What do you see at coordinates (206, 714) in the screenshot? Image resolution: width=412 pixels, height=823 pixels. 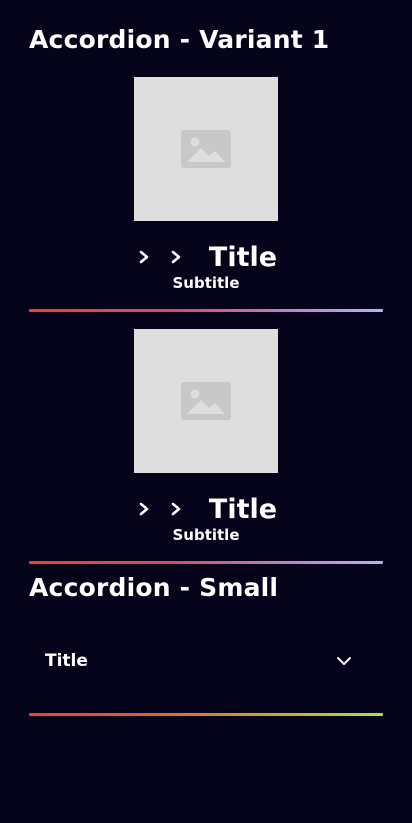 I see `accordion-small-divider` at bounding box center [206, 714].